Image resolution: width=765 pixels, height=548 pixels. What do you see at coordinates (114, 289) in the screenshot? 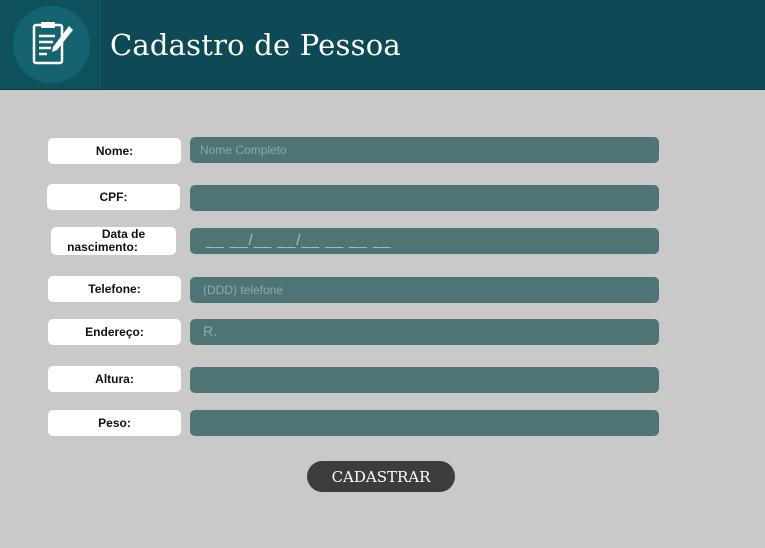
I see `label-telefone: Telefone:` at bounding box center [114, 289].